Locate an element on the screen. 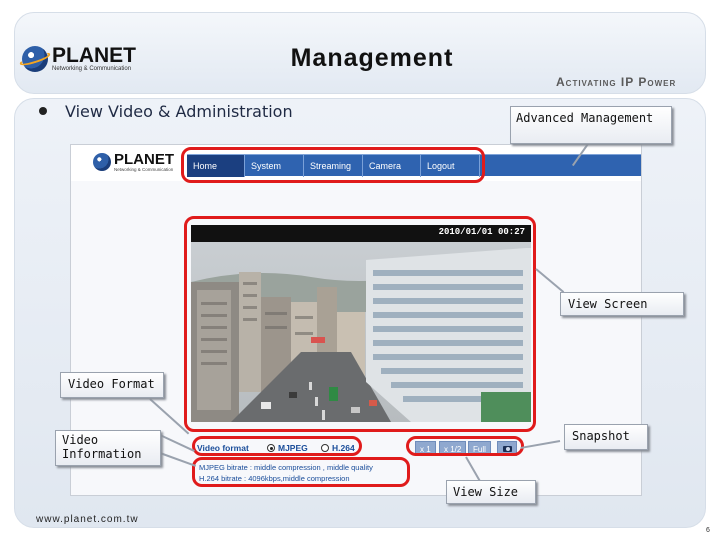 The image size is (720, 540). highlight-video-info is located at coordinates (301, 472).